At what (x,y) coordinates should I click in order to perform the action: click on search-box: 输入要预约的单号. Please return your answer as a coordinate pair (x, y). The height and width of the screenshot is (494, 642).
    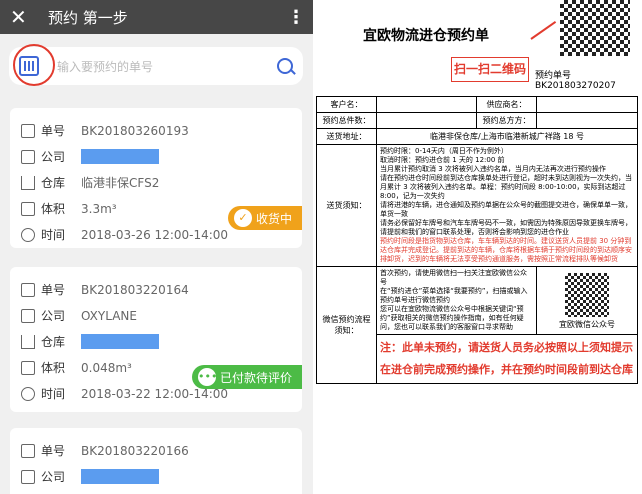
    Looking at the image, I should click on (156, 65).